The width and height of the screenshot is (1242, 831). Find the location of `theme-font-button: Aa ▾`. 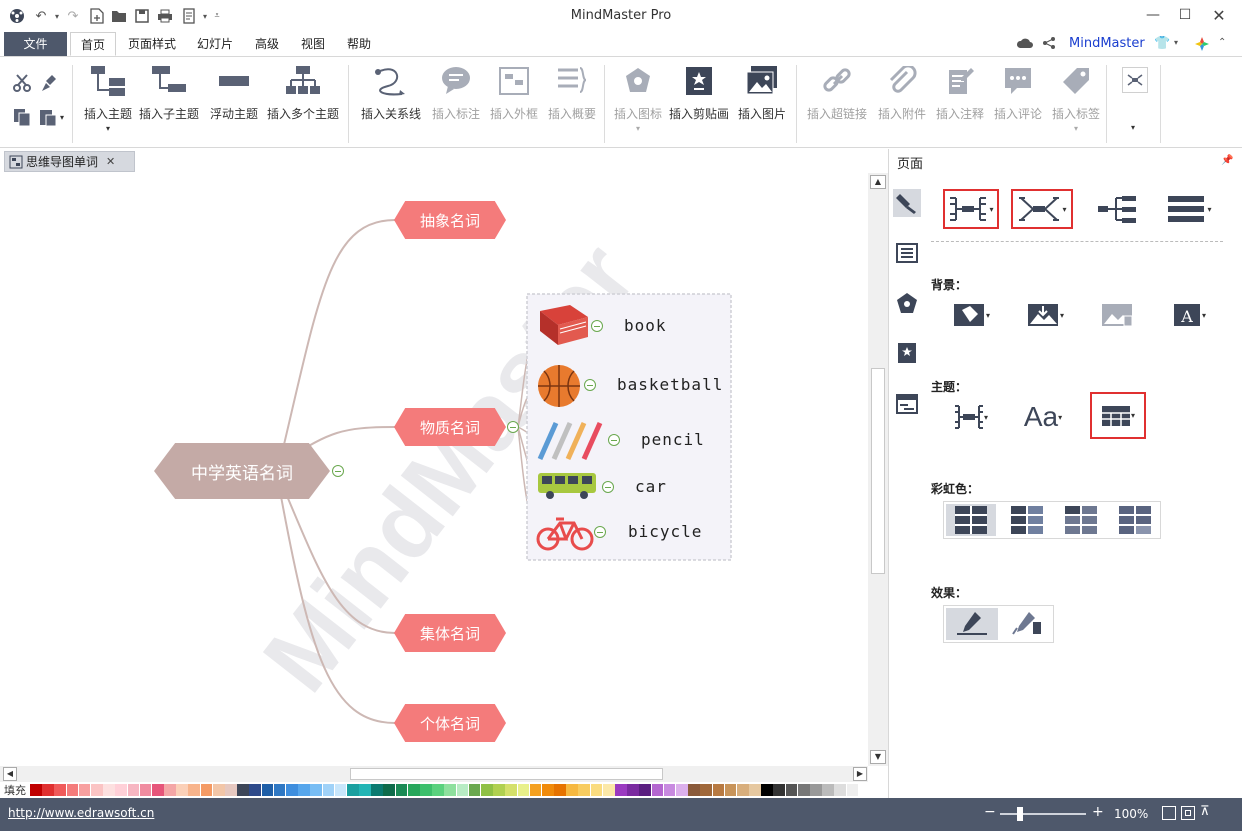

theme-font-button: Aa ▾ is located at coordinates (1043, 417).